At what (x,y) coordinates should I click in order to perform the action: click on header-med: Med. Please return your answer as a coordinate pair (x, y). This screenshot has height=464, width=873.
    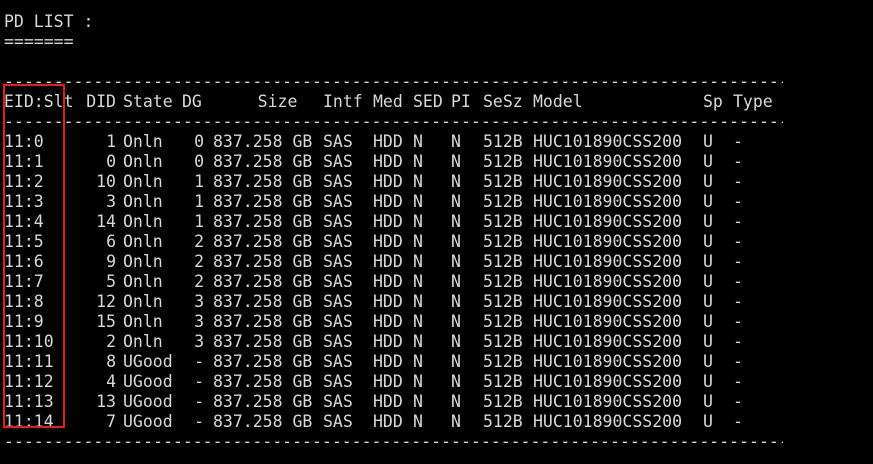
    Looking at the image, I should click on (388, 101).